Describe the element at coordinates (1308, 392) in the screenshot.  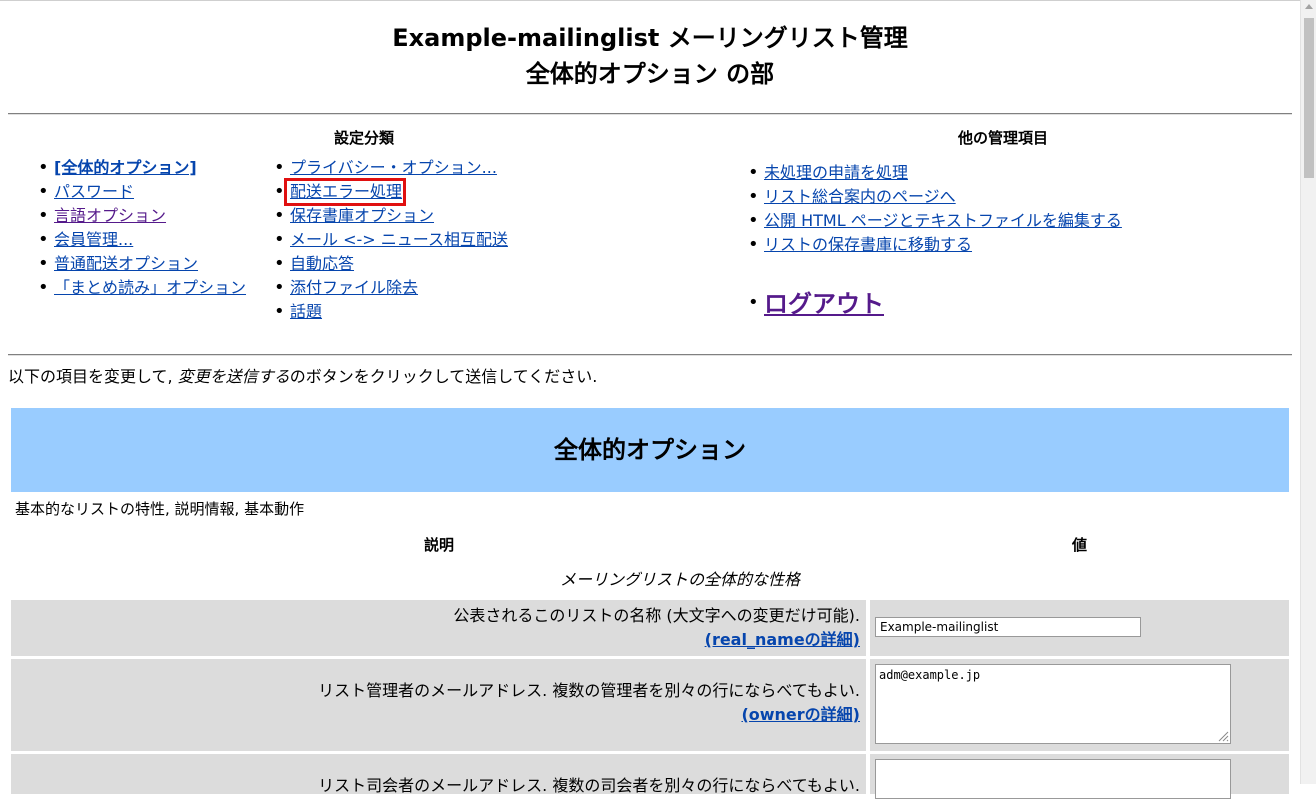
I see `vertical-scrollbar` at that location.